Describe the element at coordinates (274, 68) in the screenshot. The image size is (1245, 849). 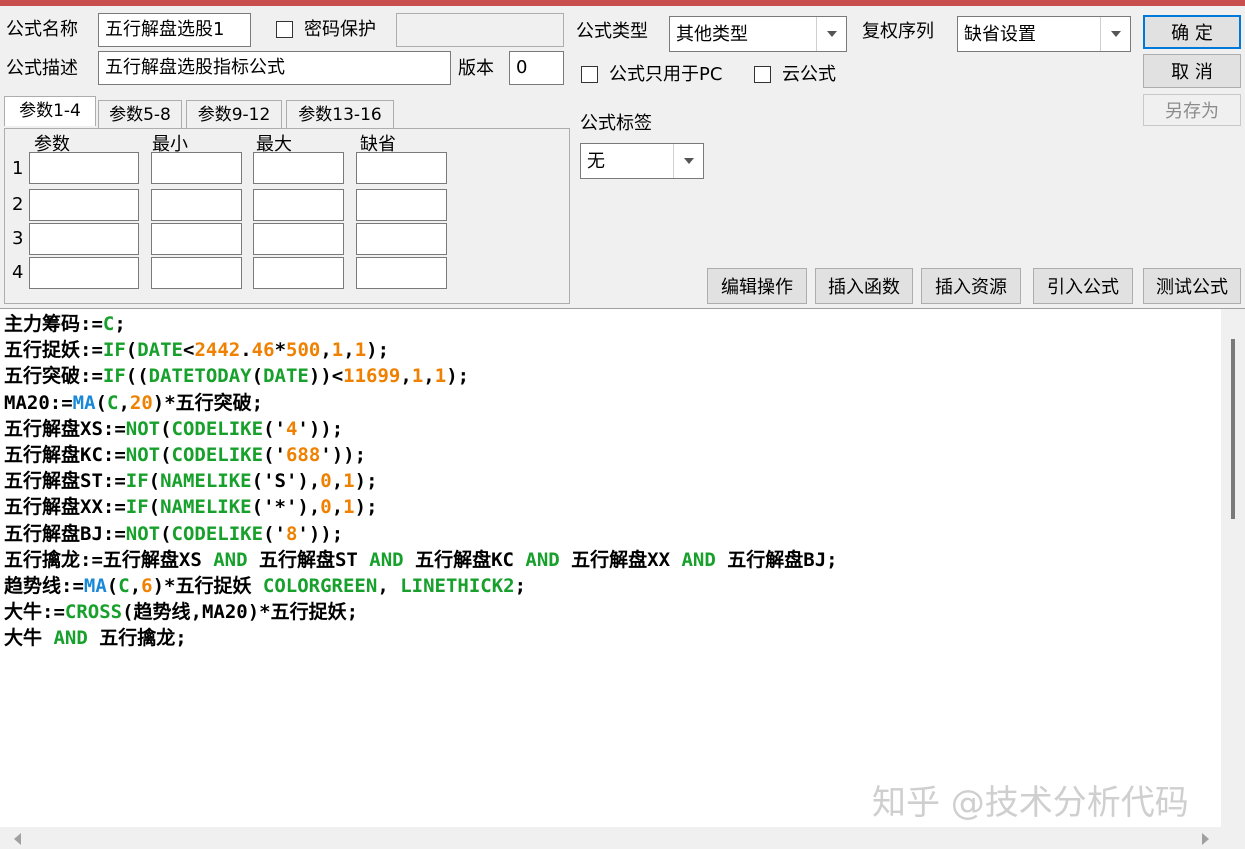
I see `formula-desc-input: 五行解盘选股指标公式` at that location.